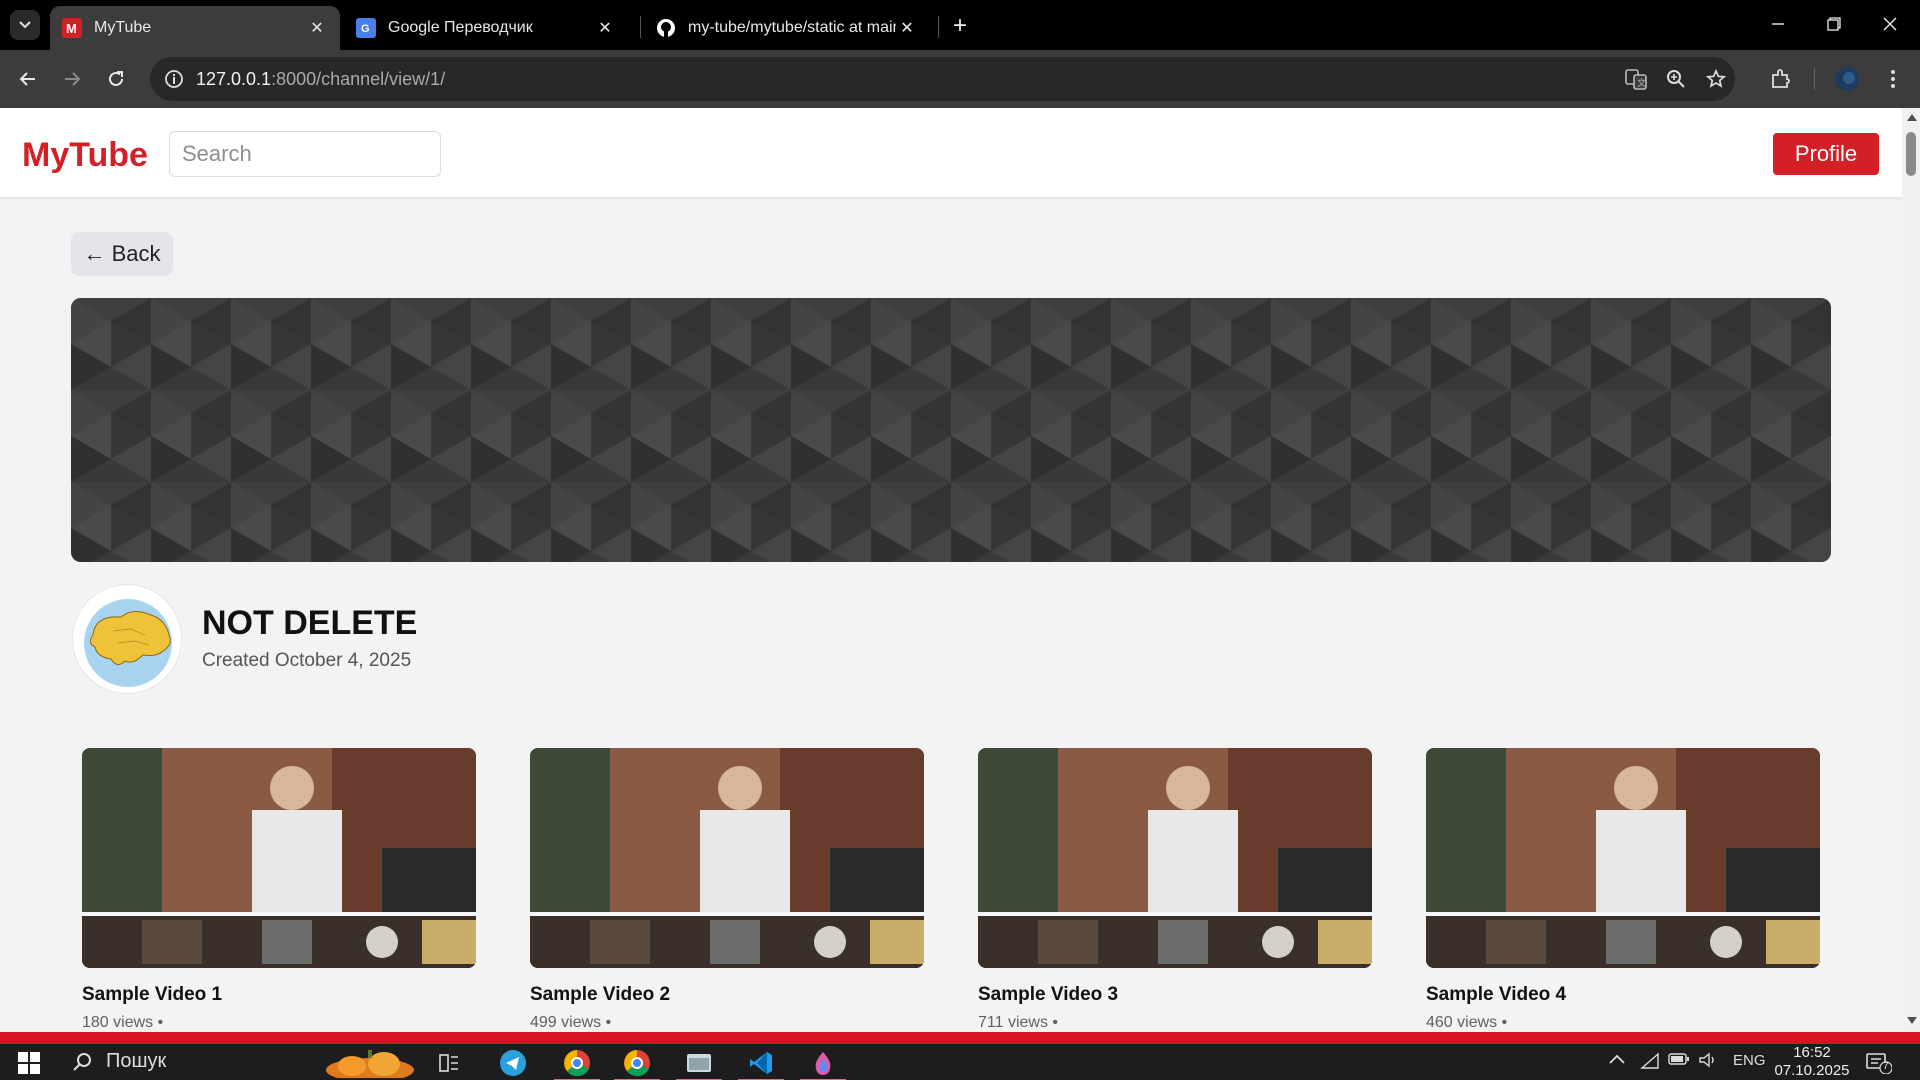 This screenshot has width=1920, height=1080. I want to click on tab-mytube: M MyTube ✕, so click(195, 28).